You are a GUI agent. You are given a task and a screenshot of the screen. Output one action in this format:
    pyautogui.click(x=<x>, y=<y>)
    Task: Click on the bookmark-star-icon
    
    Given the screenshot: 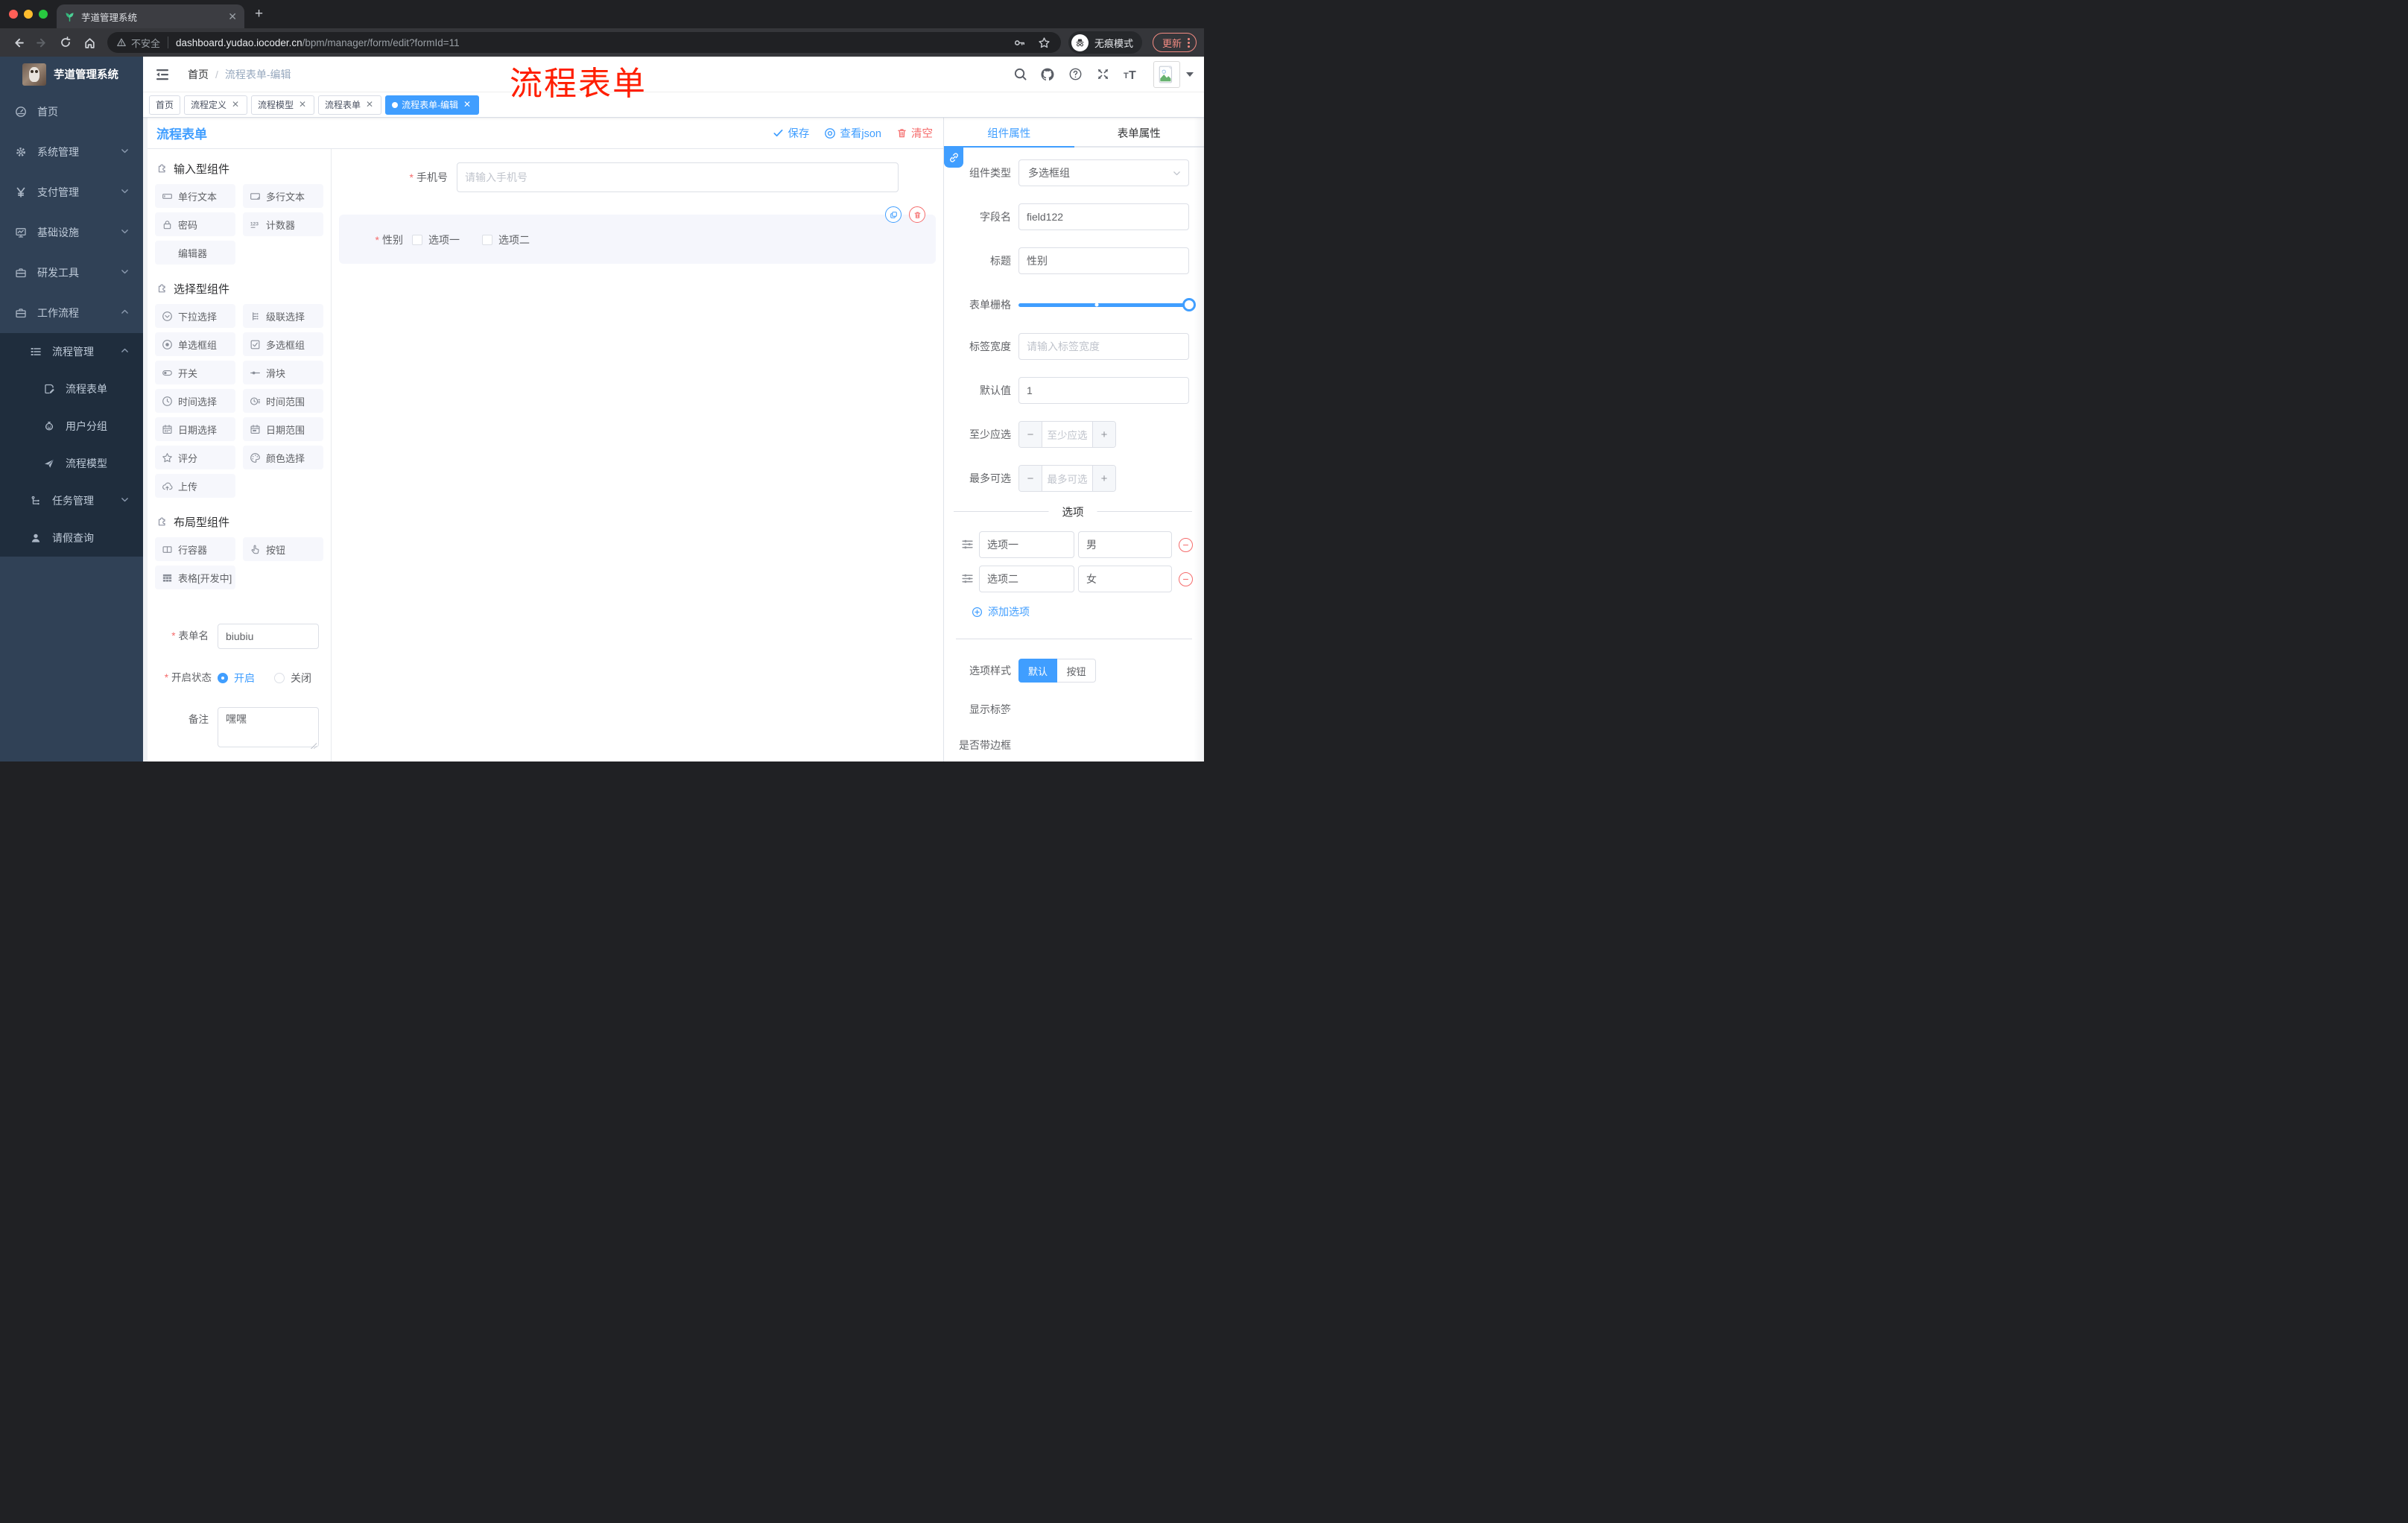 What is the action you would take?
    pyautogui.click(x=1044, y=43)
    